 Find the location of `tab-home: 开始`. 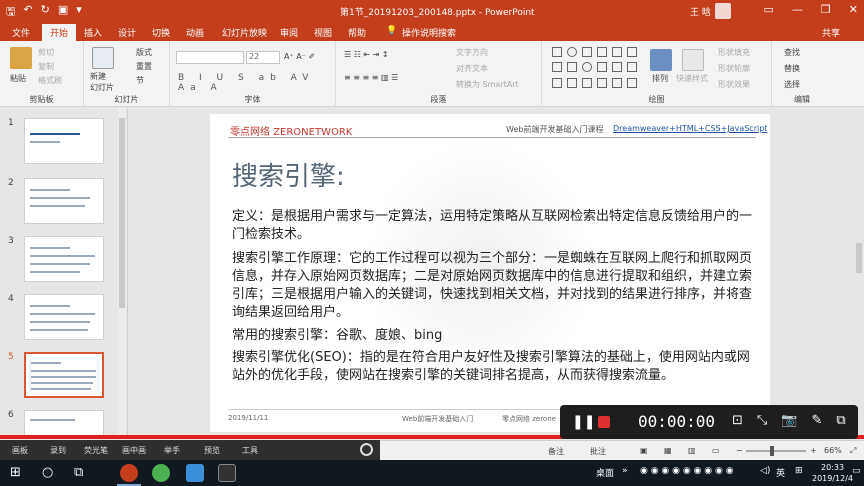

tab-home: 开始 is located at coordinates (59, 32).